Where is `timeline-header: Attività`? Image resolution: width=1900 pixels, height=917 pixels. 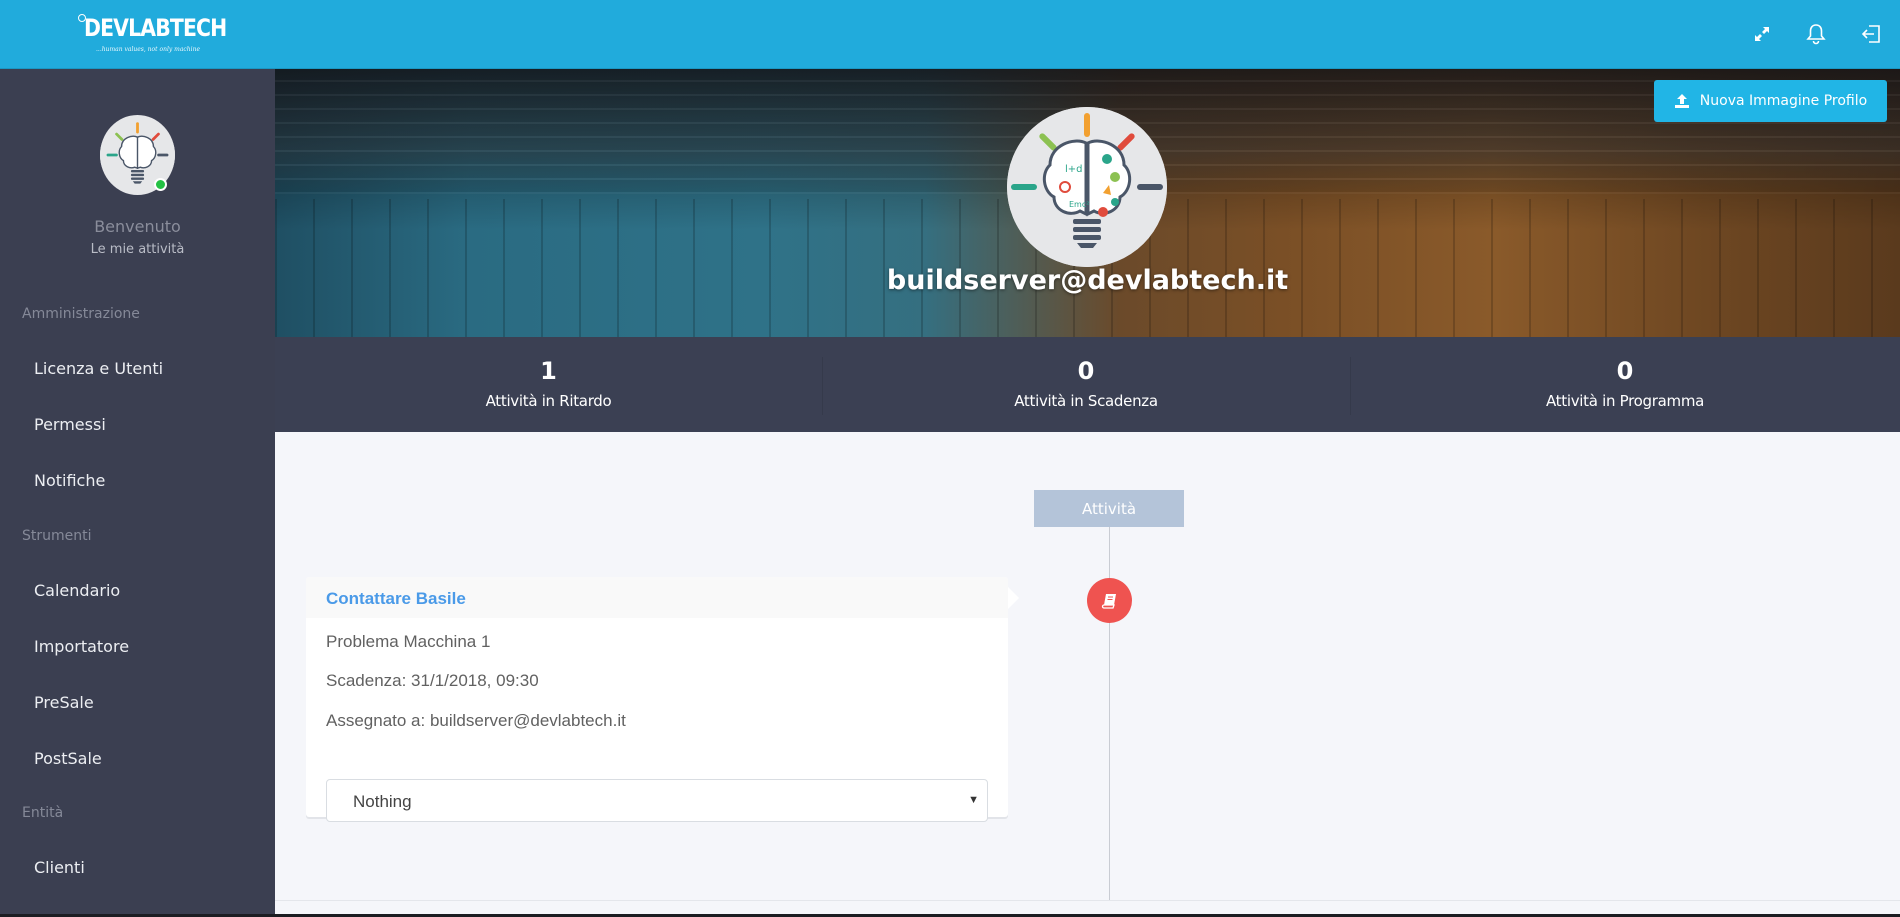
timeline-header: Attività is located at coordinates (1109, 508).